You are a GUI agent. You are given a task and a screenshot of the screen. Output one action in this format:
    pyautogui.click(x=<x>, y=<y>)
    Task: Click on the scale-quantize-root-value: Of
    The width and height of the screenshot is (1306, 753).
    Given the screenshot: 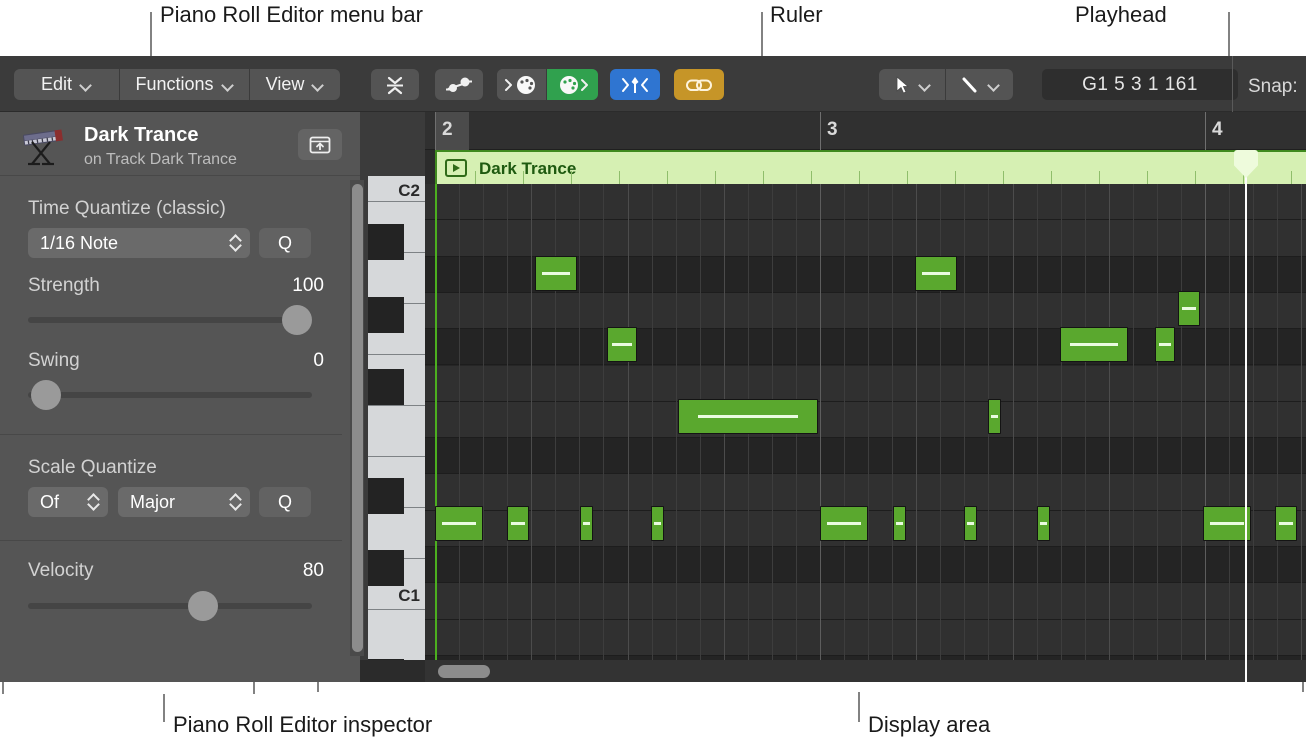 What is the action you would take?
    pyautogui.click(x=50, y=501)
    